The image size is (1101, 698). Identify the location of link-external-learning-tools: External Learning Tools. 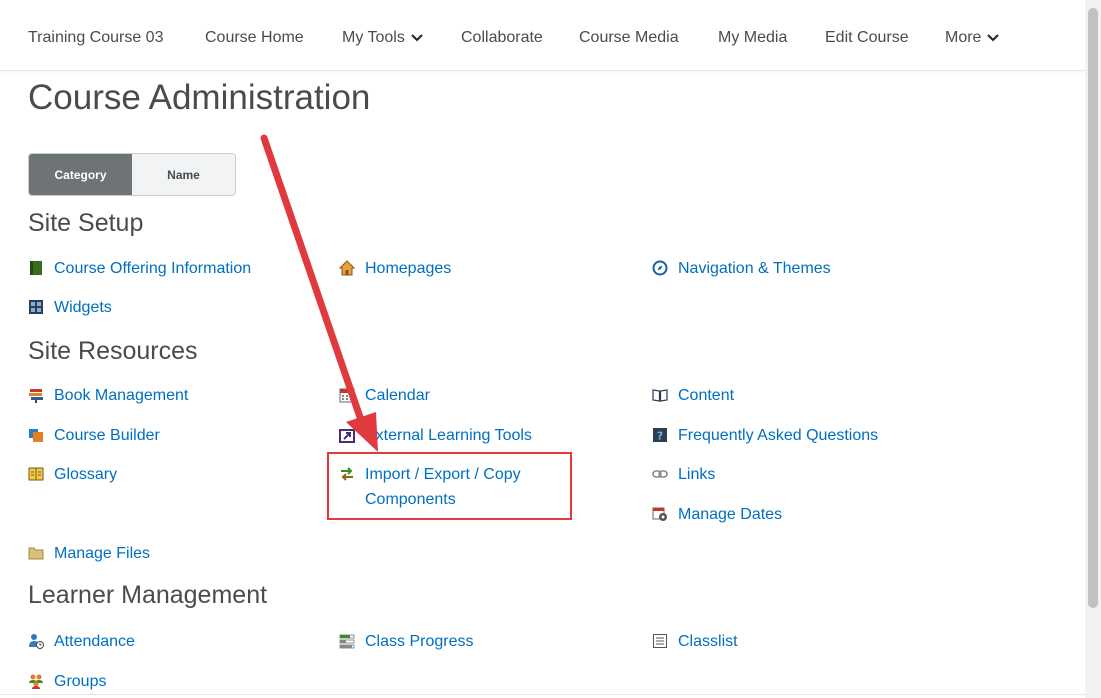
(435, 435).